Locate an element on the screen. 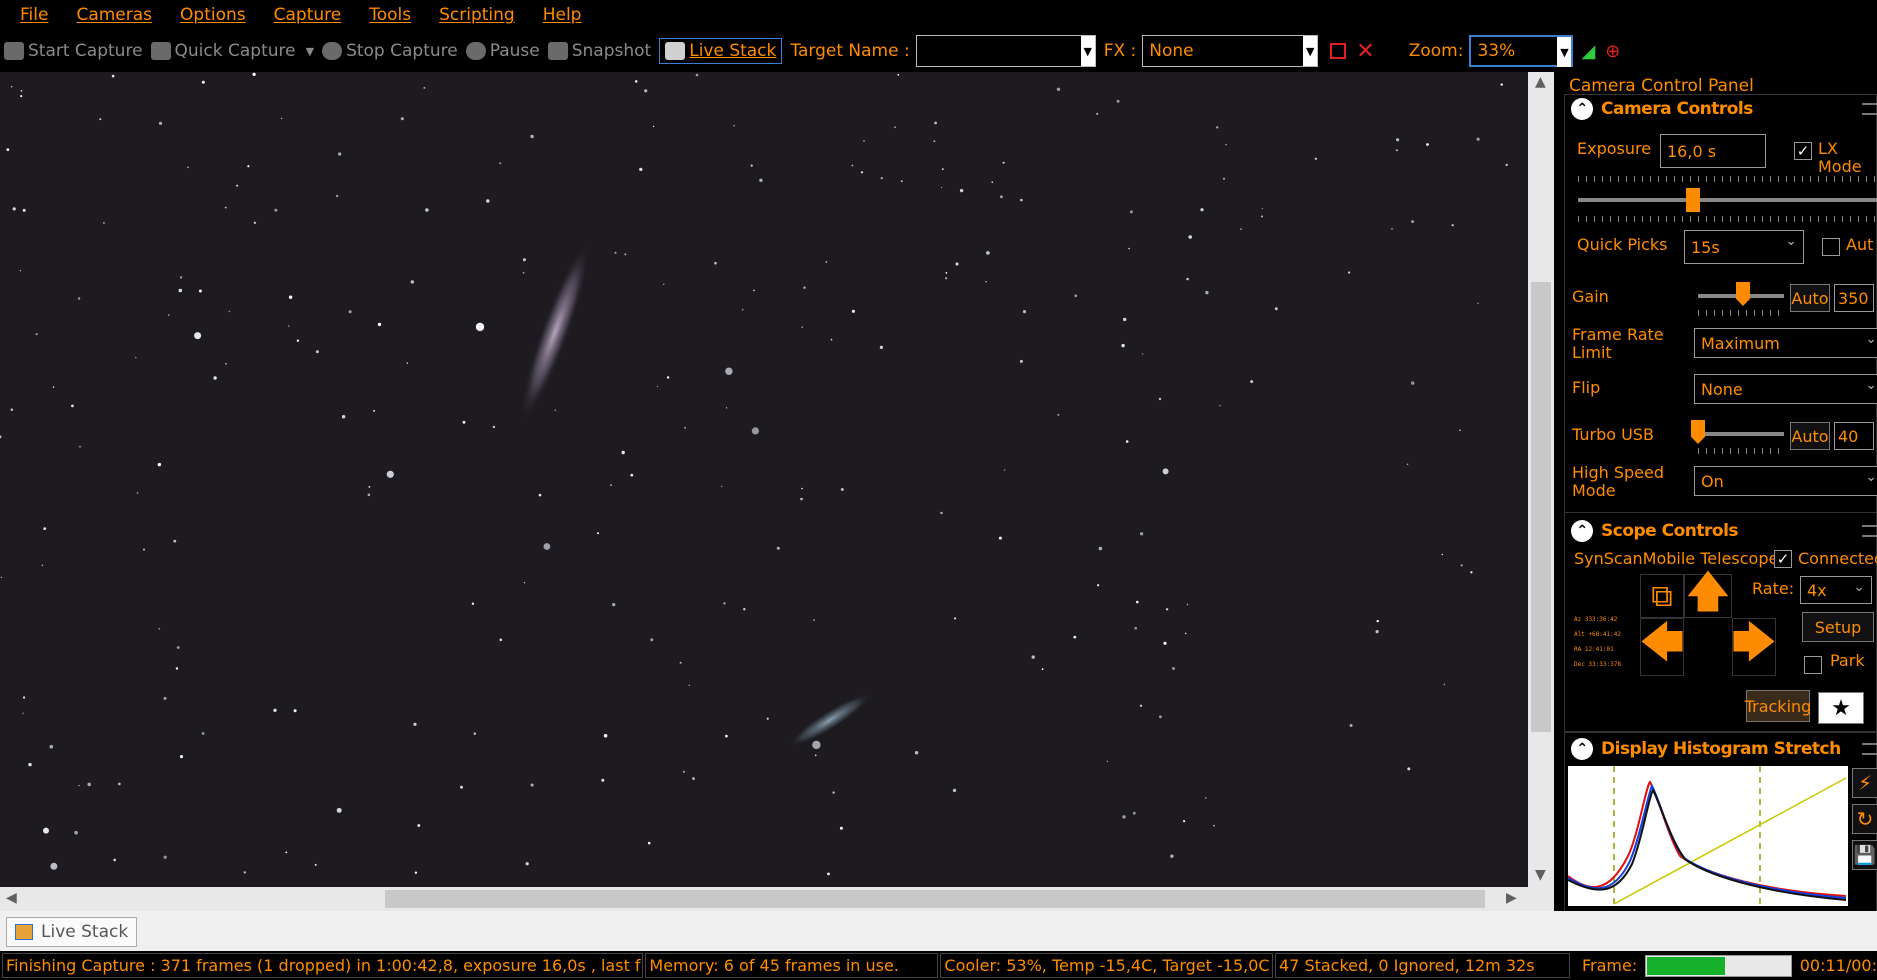  high-speed-dropdown: On is located at coordinates (1785, 481).